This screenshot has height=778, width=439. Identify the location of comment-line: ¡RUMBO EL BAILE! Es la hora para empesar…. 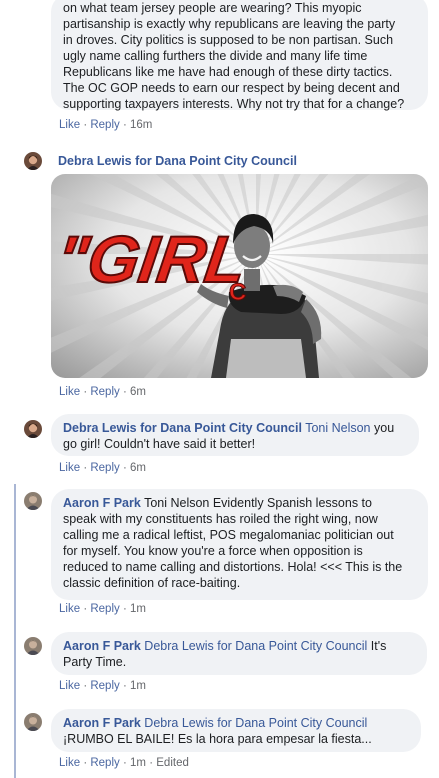
(217, 739).